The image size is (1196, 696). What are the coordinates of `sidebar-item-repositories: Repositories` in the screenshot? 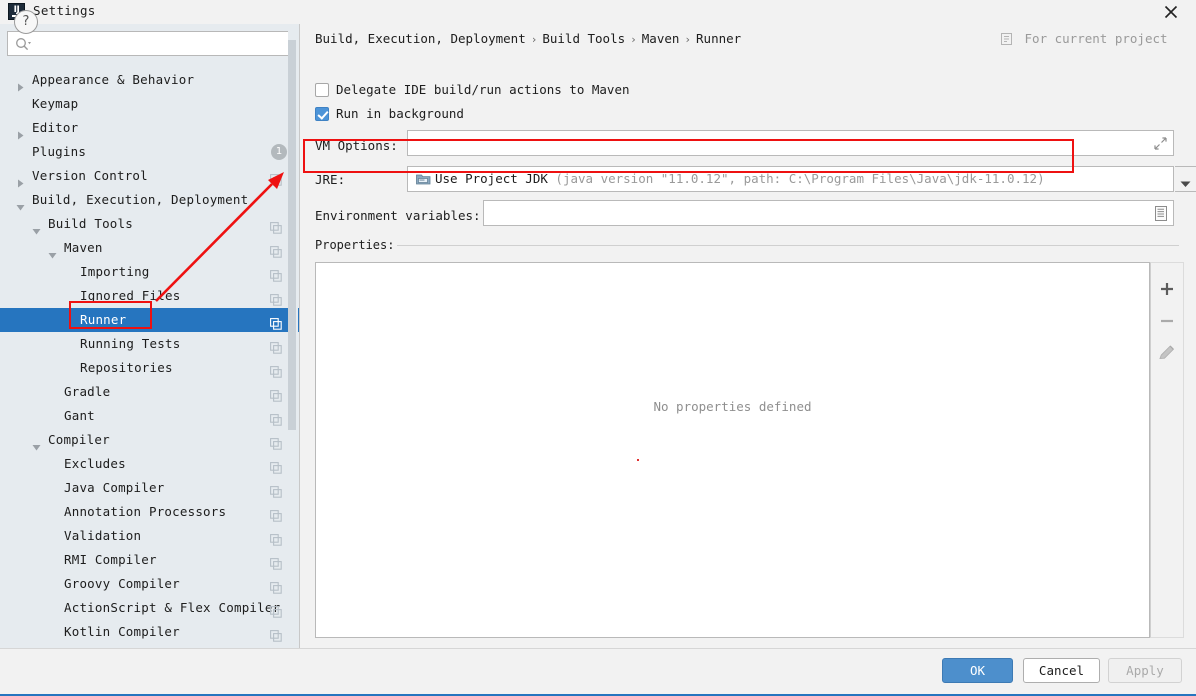 It's located at (149, 368).